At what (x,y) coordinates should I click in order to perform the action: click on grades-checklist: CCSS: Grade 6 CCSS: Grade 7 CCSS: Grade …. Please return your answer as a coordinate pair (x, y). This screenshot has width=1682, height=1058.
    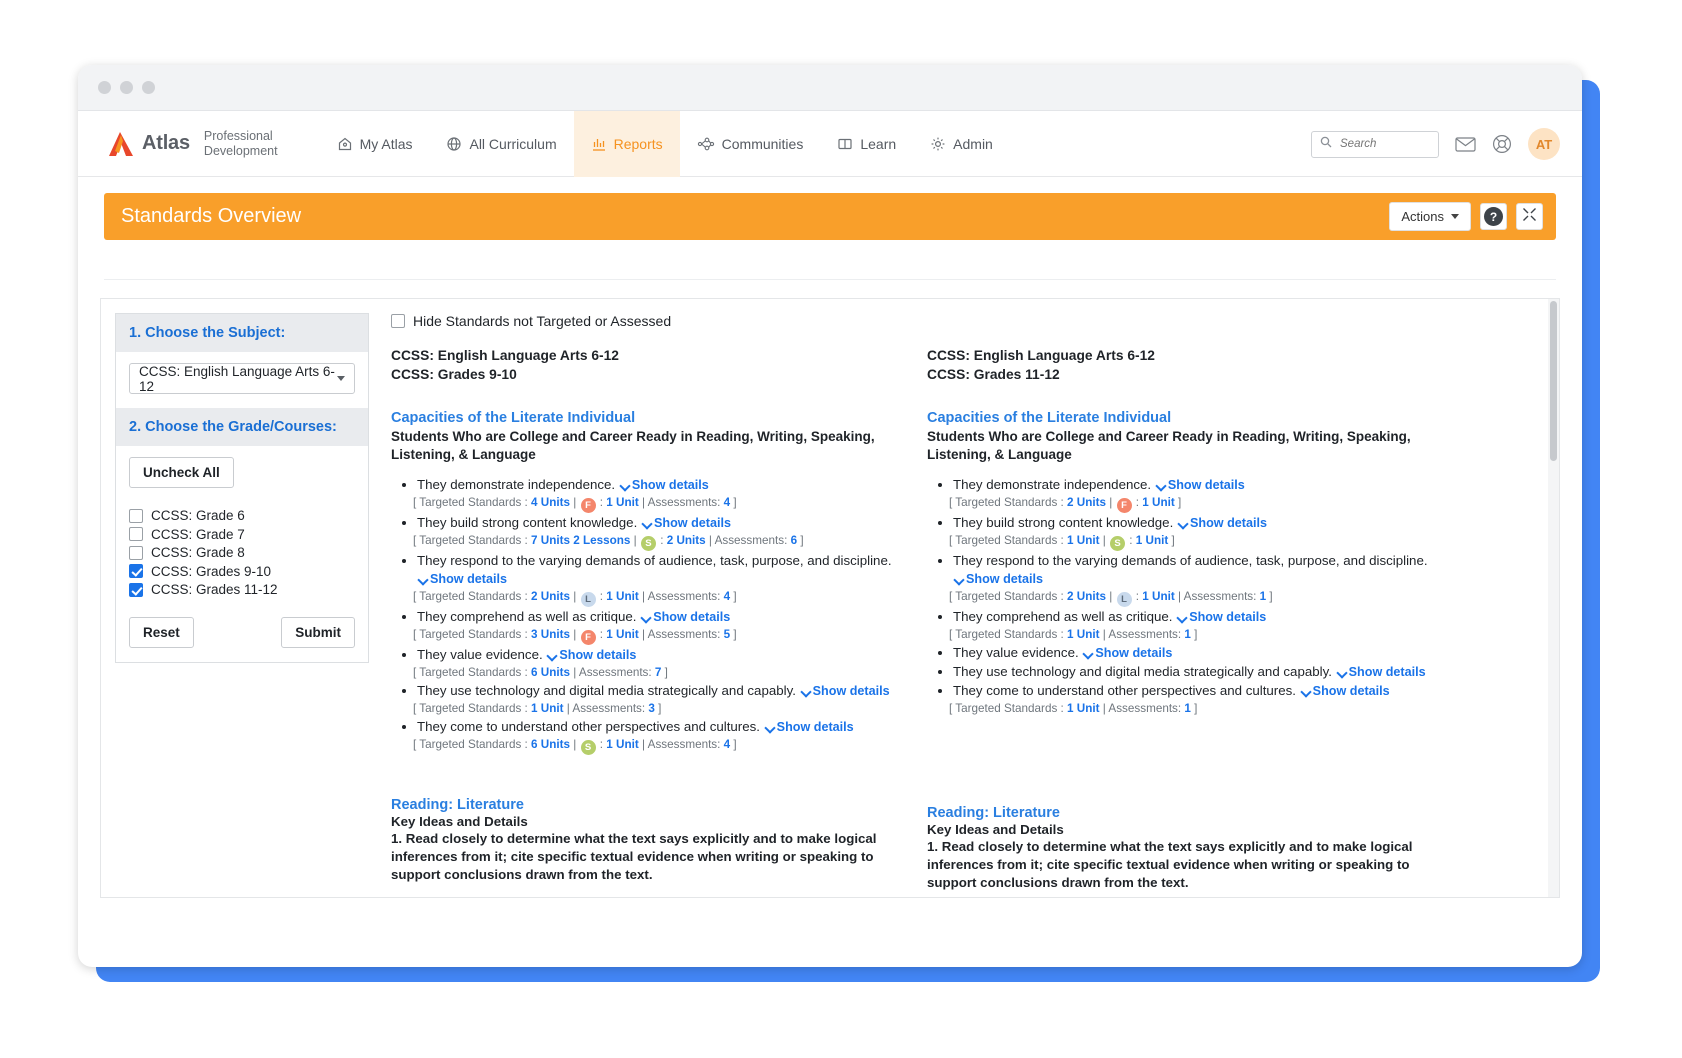
    Looking at the image, I should click on (242, 552).